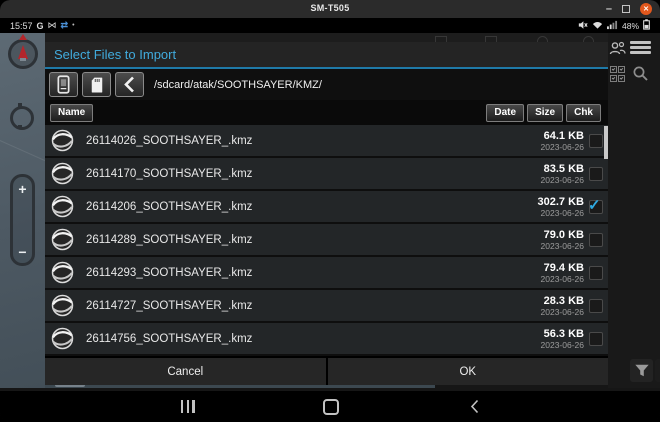  What do you see at coordinates (185, 371) in the screenshot?
I see `cancel-button: Cancel` at bounding box center [185, 371].